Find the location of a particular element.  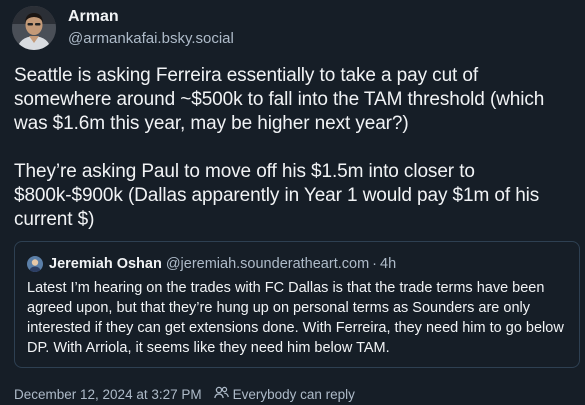

quoted-author-name: Jeremiah Oshan is located at coordinates (105, 264).